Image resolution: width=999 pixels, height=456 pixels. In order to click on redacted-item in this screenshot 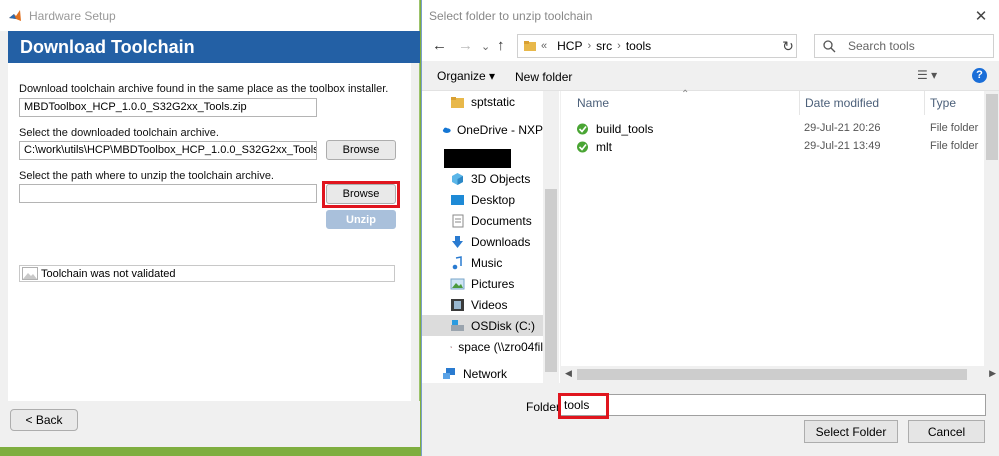, I will do `click(477, 158)`.